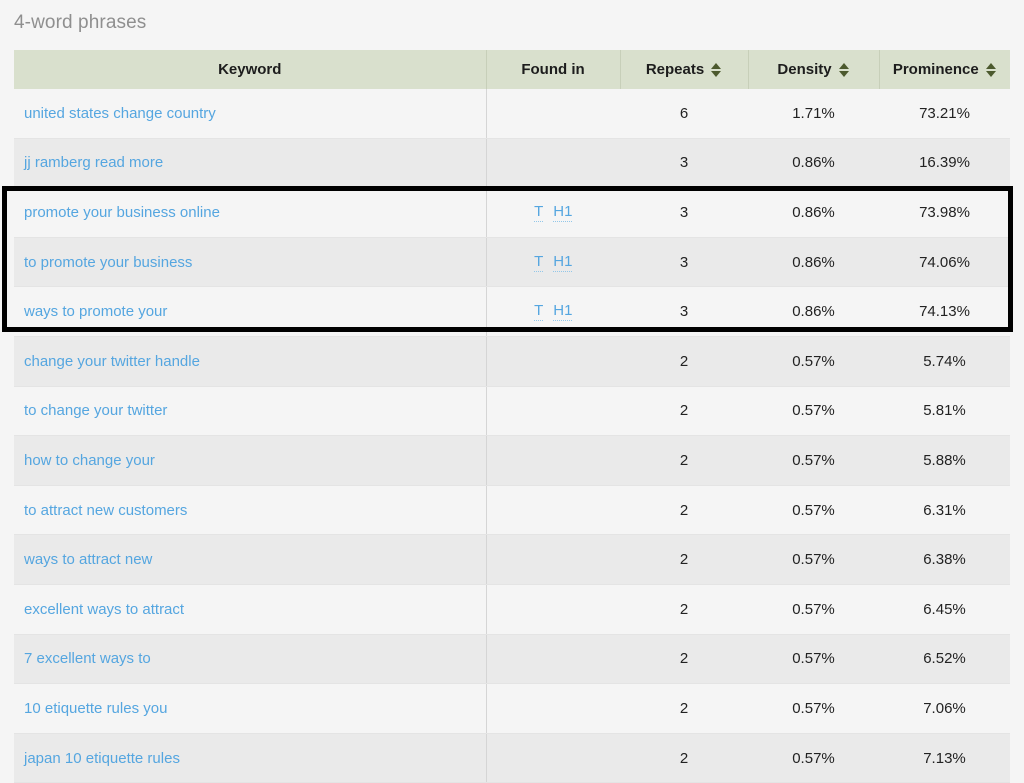 Image resolution: width=1024 pixels, height=783 pixels. Describe the element at coordinates (102, 758) in the screenshot. I see `keyword-link: japan 10 etiquette rules` at that location.